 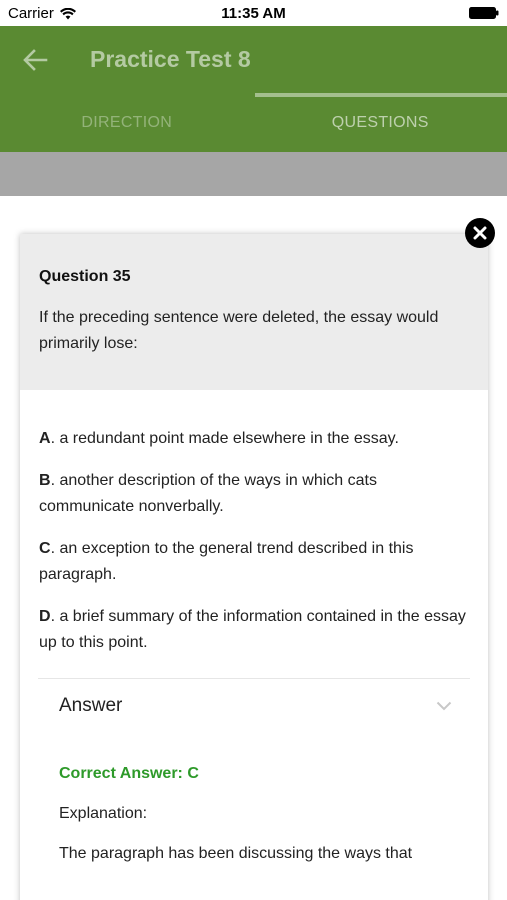 I want to click on answer-label: Answer, so click(x=91, y=705).